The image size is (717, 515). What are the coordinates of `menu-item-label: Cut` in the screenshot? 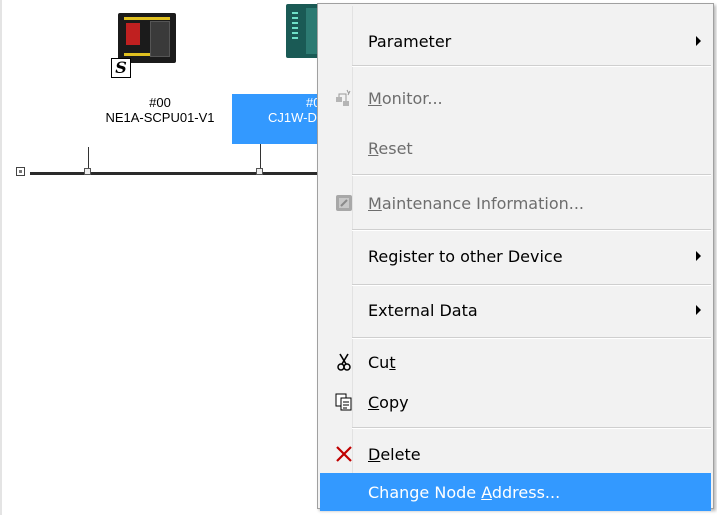 It's located at (382, 362).